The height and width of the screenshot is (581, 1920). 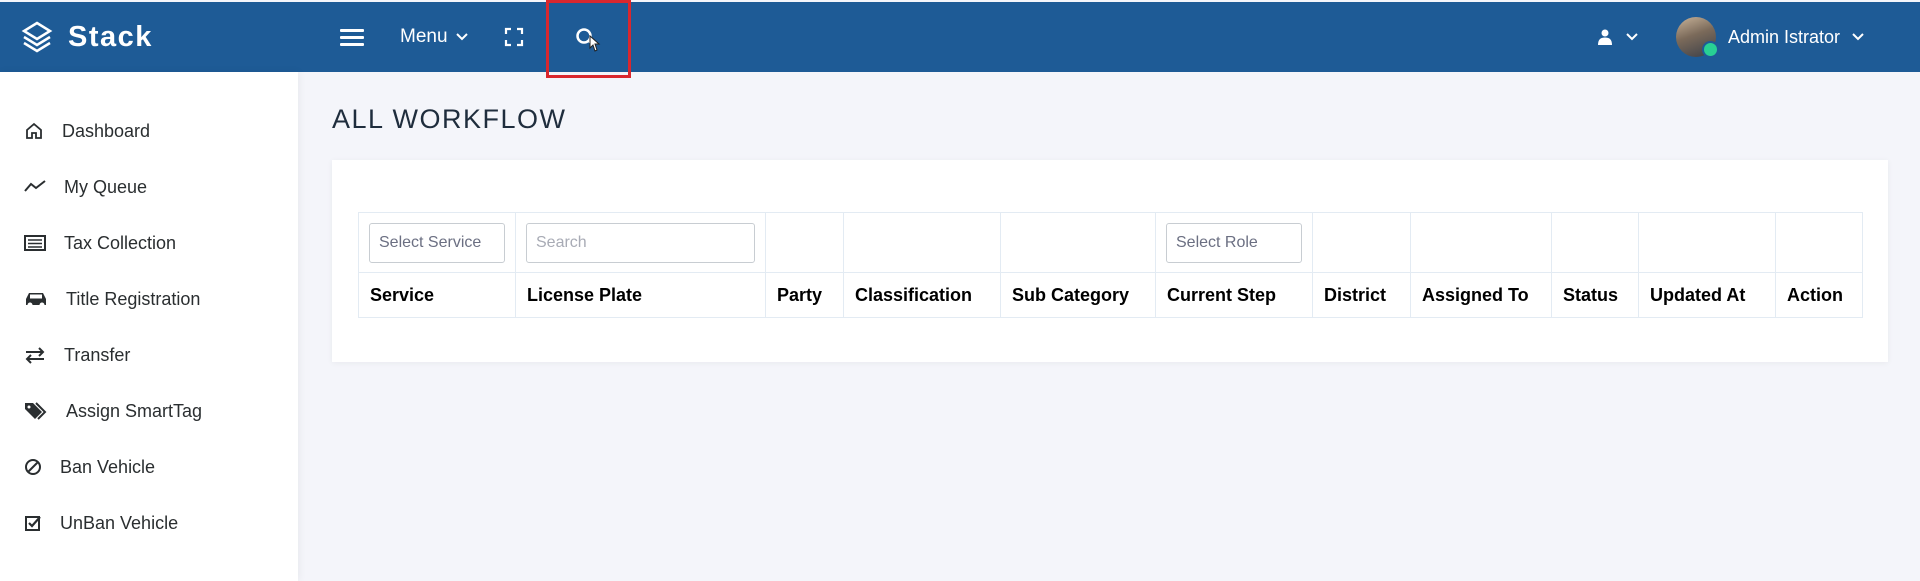 I want to click on fullscreen-button, so click(x=514, y=37).